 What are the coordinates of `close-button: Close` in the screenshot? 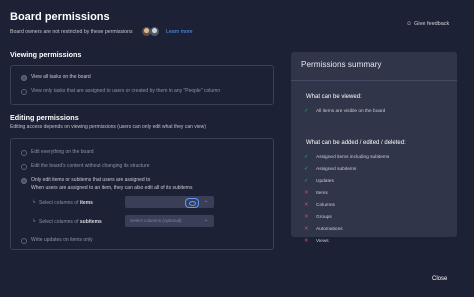 It's located at (439, 279).